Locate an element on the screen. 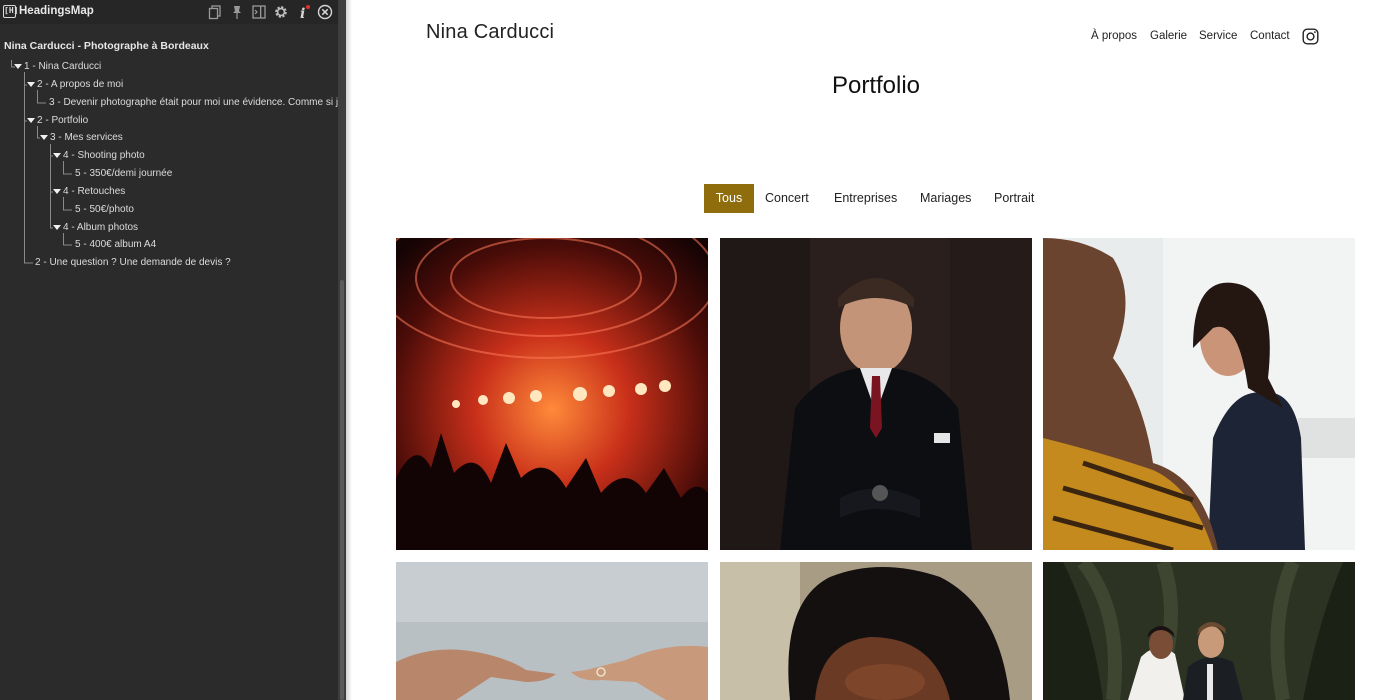 This screenshot has width=1400, height=700. business-man-portrait-photo is located at coordinates (876, 394).